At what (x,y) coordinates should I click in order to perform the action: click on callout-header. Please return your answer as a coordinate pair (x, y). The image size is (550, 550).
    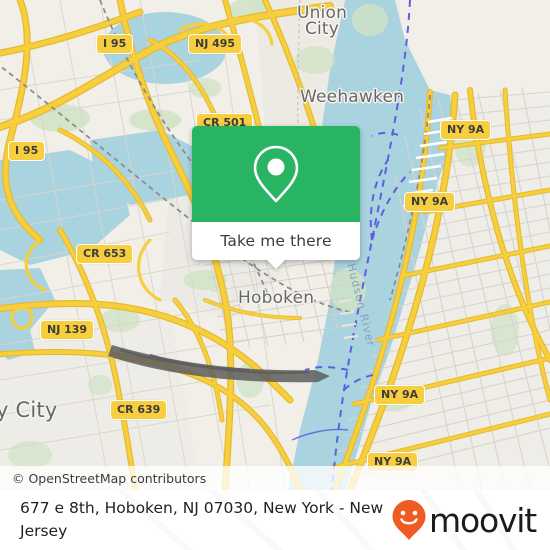
    Looking at the image, I should click on (276, 174).